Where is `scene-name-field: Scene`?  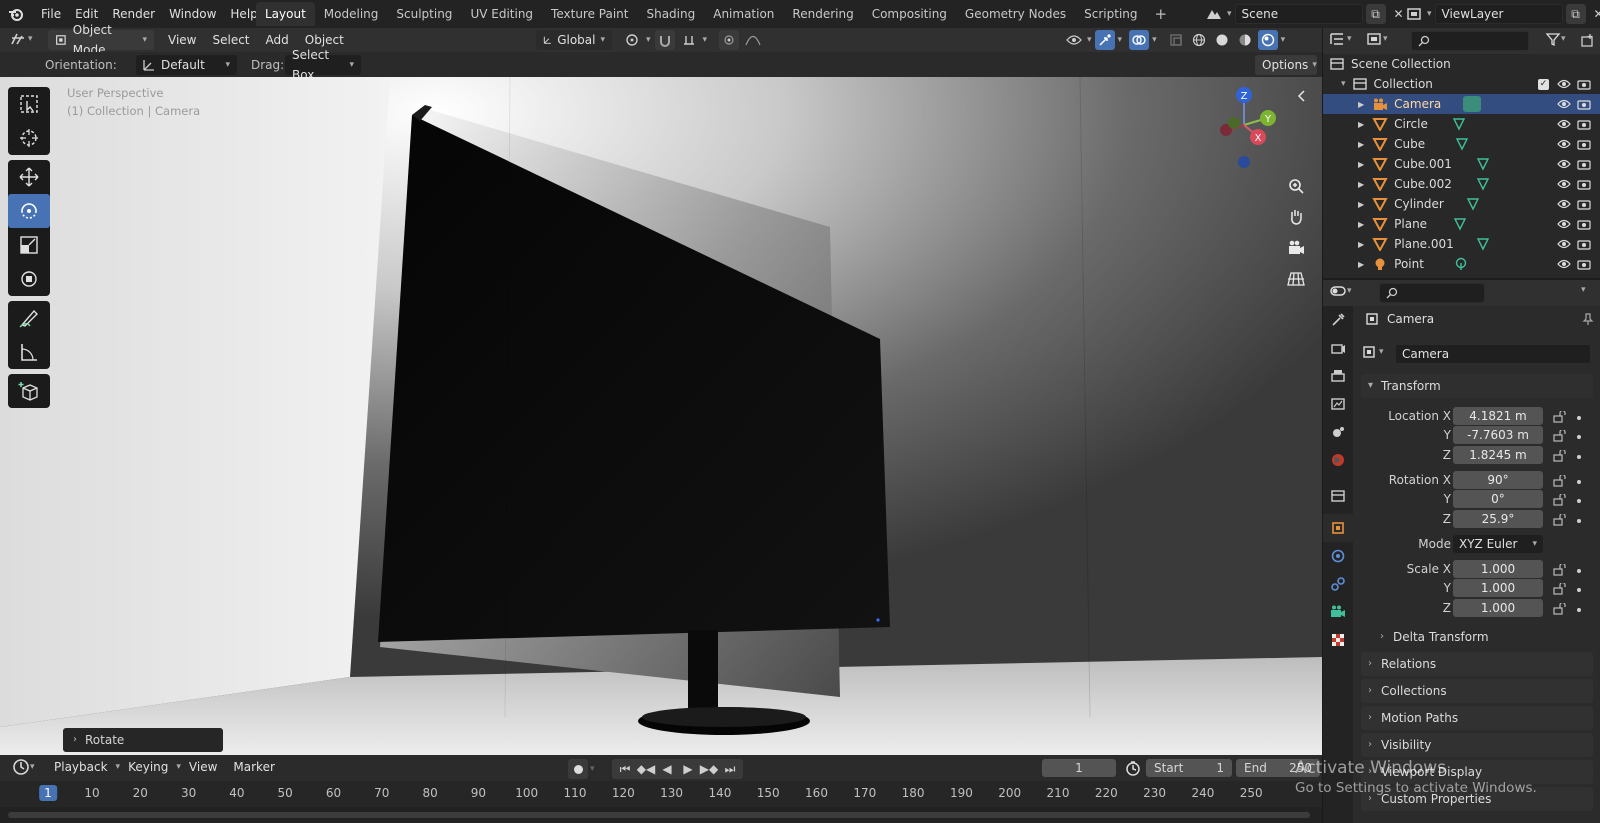 scene-name-field: Scene is located at coordinates (1298, 14).